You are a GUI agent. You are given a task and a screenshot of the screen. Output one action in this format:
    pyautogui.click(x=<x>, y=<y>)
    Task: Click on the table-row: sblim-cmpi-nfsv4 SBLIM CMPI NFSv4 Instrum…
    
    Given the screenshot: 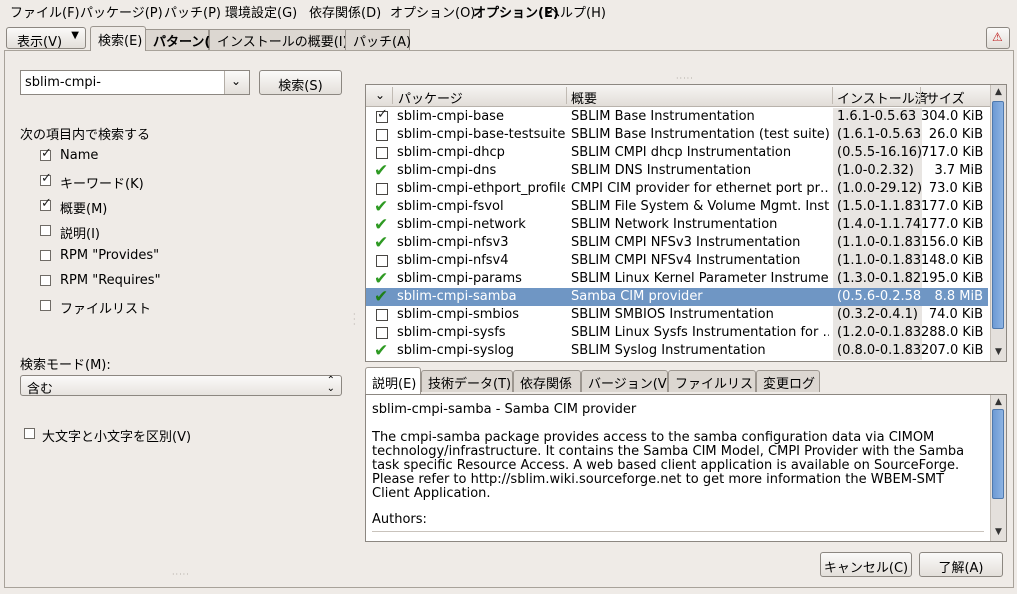 What is the action you would take?
    pyautogui.click(x=677, y=261)
    